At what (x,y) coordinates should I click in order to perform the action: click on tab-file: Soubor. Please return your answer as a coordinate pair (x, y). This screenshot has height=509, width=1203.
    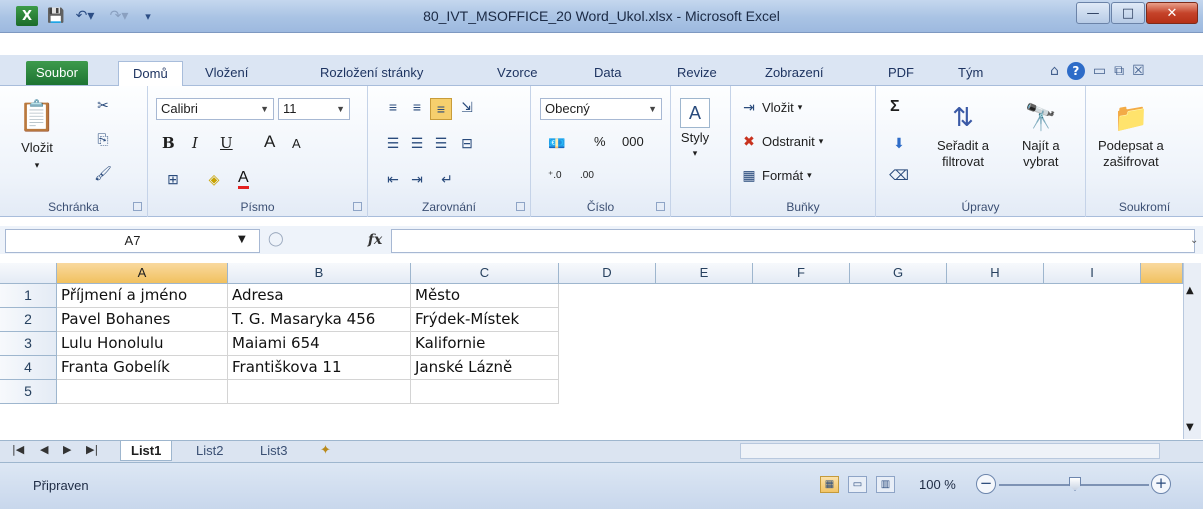
    Looking at the image, I should click on (57, 73).